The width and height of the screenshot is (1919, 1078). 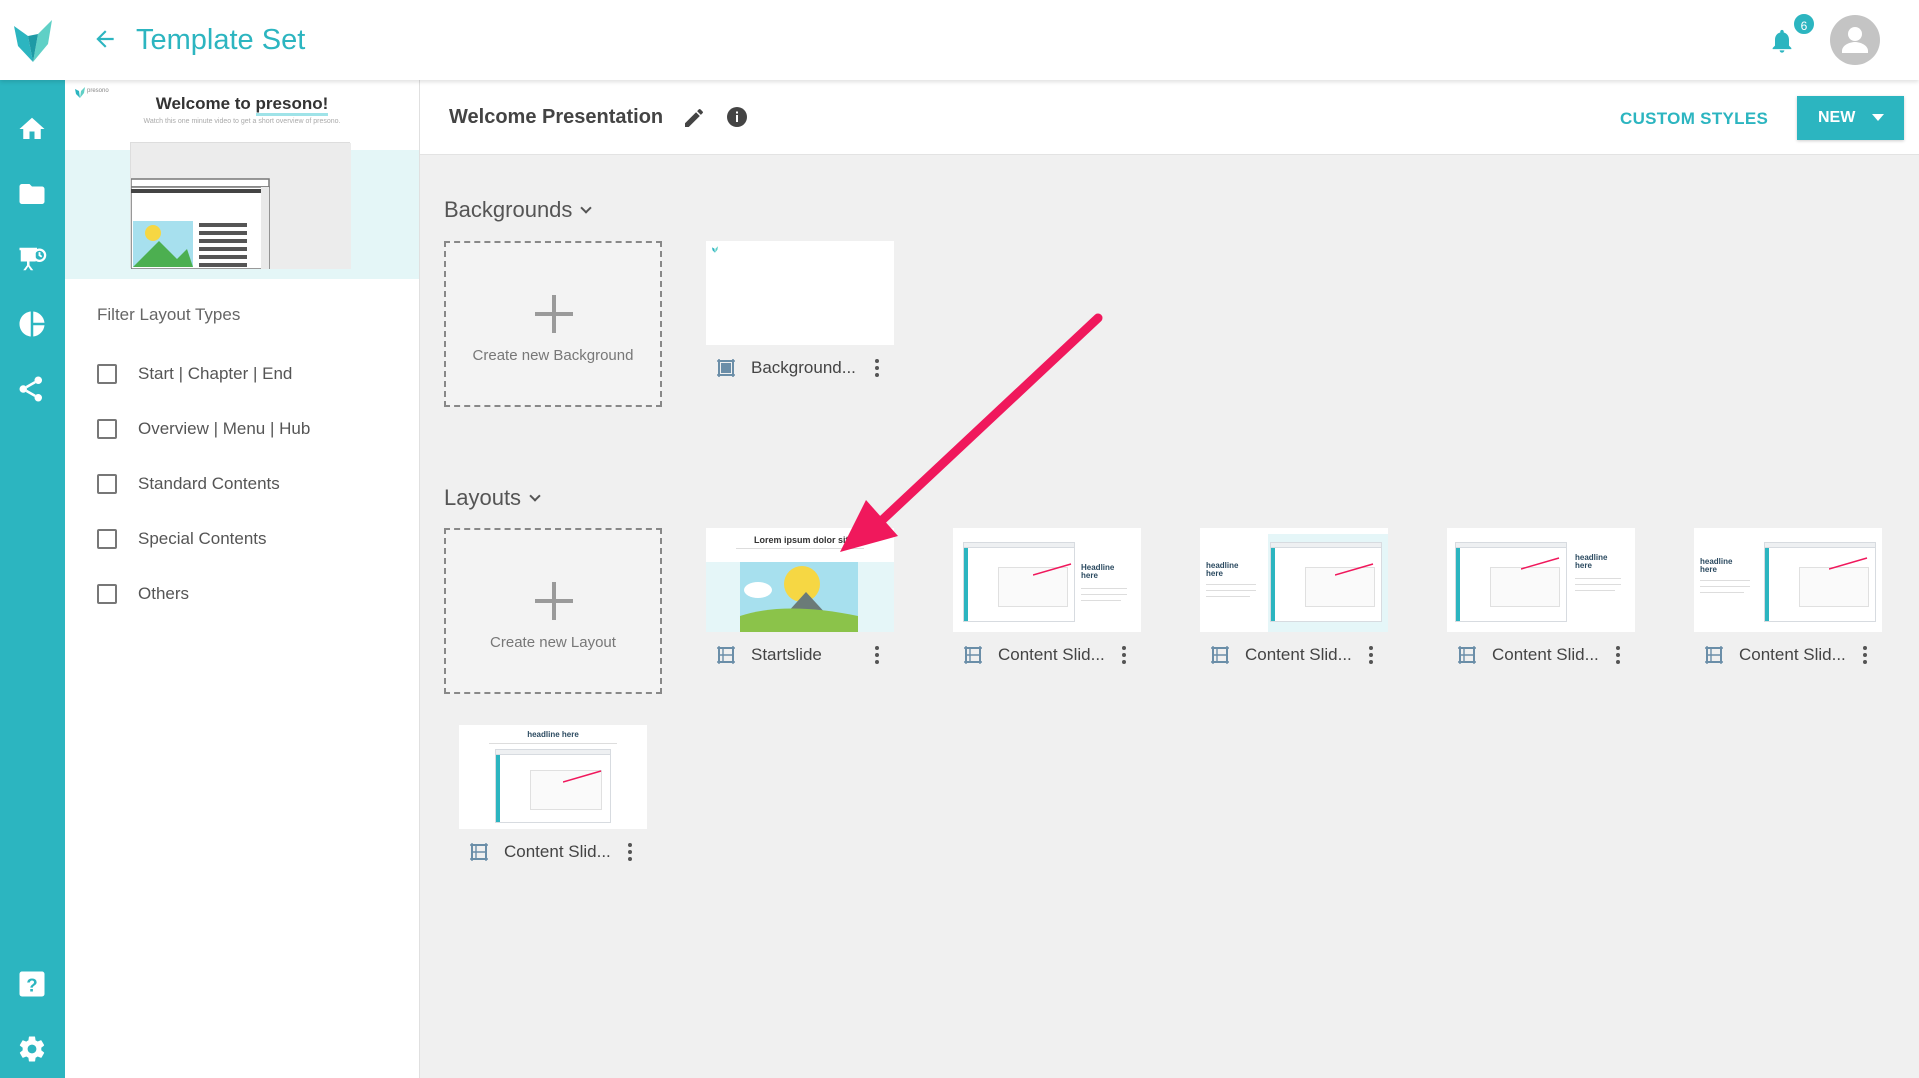 What do you see at coordinates (800, 580) in the screenshot?
I see `layout-thumbnail: Lorem ipsum dolor sit` at bounding box center [800, 580].